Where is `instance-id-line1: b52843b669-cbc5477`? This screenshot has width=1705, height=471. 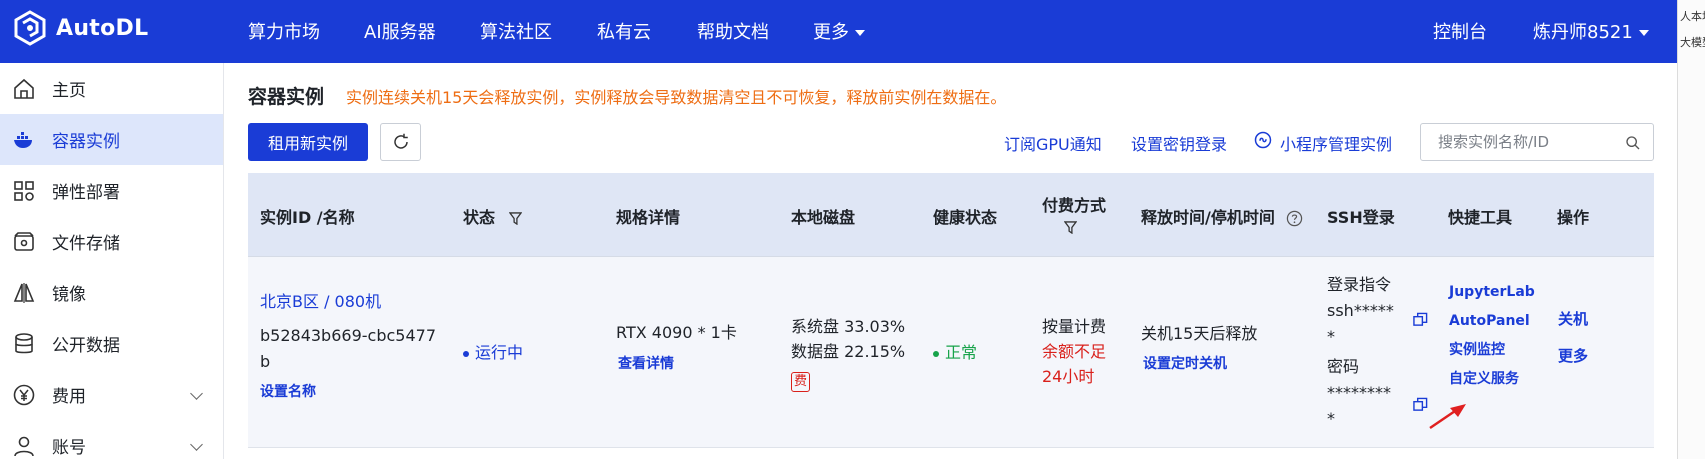 instance-id-line1: b52843b669-cbc5477 is located at coordinates (348, 335).